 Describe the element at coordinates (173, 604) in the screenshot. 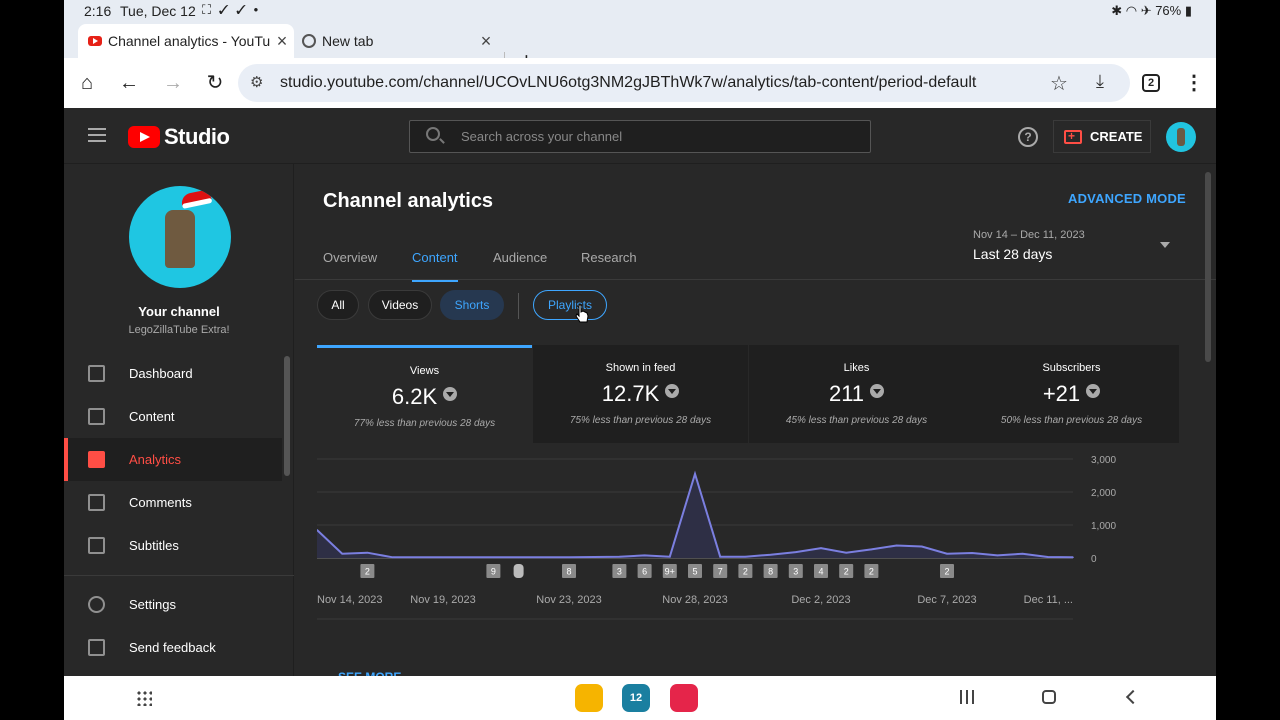

I see `sidebar-item-settings: Settings` at that location.